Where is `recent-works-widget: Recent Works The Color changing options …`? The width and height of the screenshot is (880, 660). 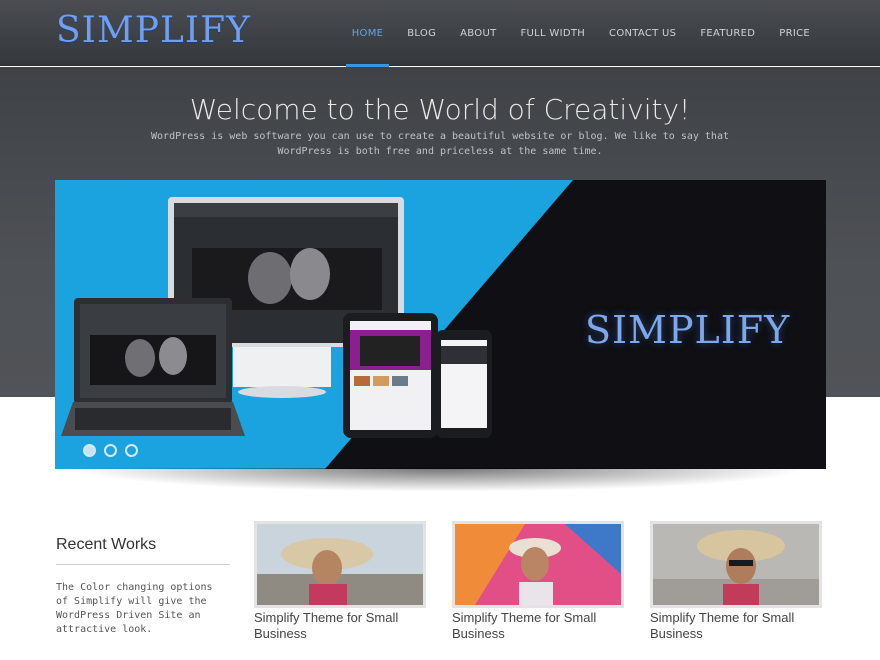
recent-works-widget: Recent Works The Color changing options … is located at coordinates (143, 586).